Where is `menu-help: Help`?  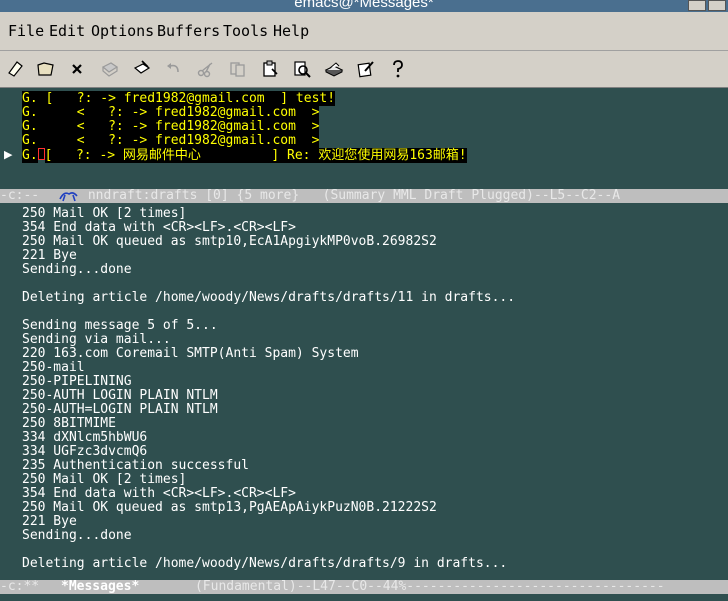
menu-help: Help is located at coordinates (291, 31).